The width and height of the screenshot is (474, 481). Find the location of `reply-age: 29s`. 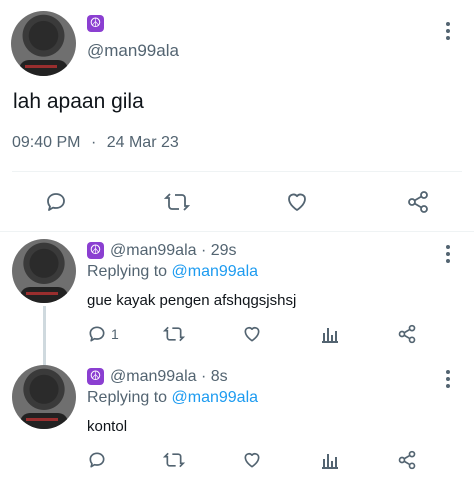

reply-age: 29s is located at coordinates (224, 250).